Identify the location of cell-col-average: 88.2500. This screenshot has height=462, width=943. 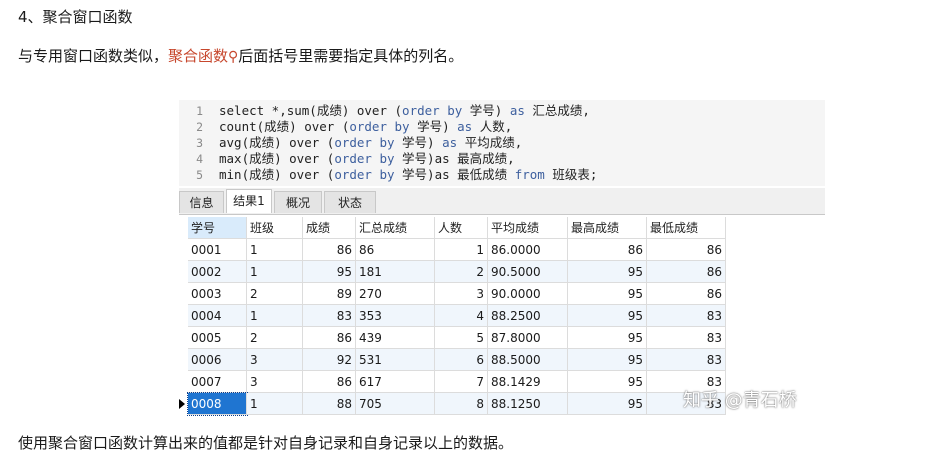
(528, 316).